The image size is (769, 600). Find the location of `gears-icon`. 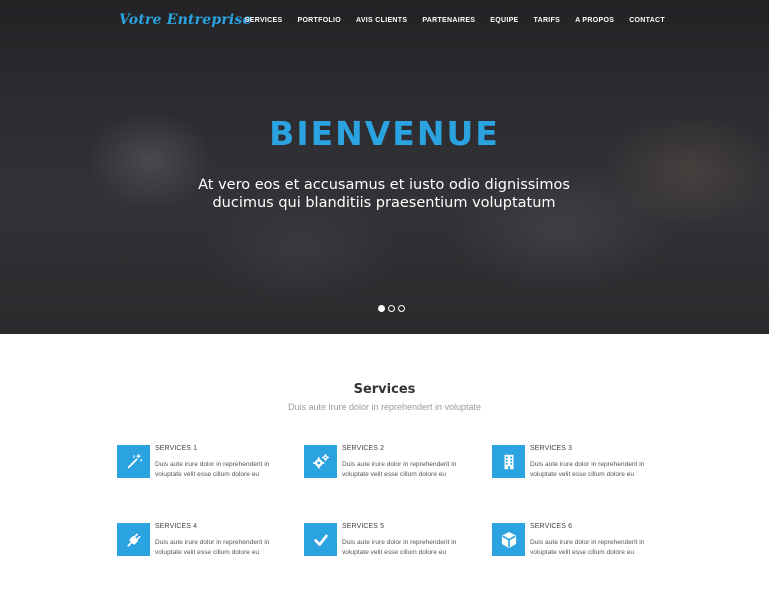

gears-icon is located at coordinates (320, 461).